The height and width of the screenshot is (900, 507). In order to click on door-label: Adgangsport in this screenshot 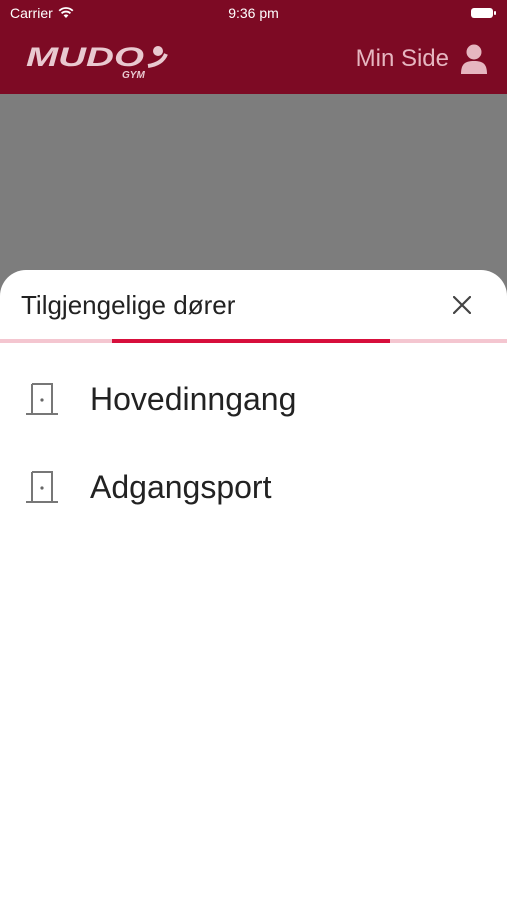, I will do `click(181, 486)`.